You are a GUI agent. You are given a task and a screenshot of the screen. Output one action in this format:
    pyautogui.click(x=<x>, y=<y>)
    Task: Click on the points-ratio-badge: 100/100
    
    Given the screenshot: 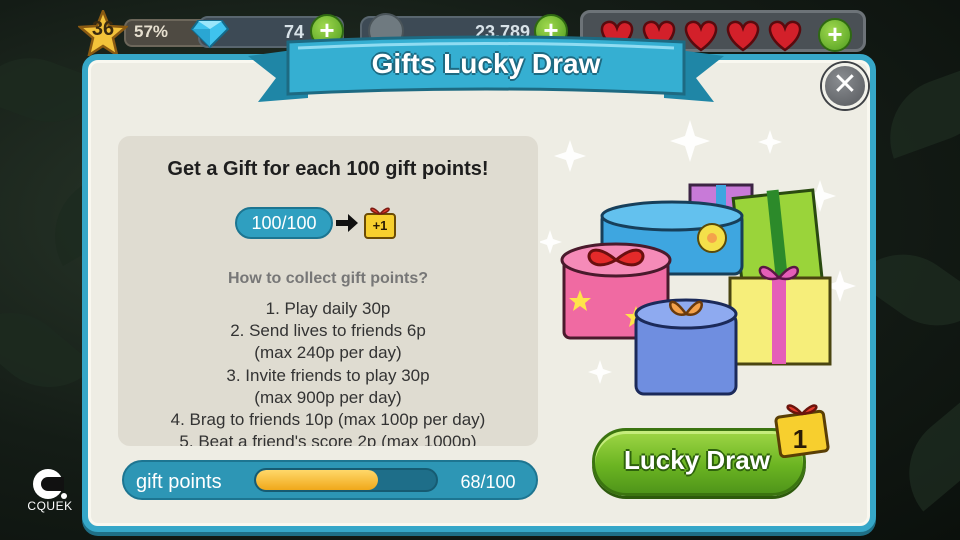 What is the action you would take?
    pyautogui.click(x=284, y=223)
    